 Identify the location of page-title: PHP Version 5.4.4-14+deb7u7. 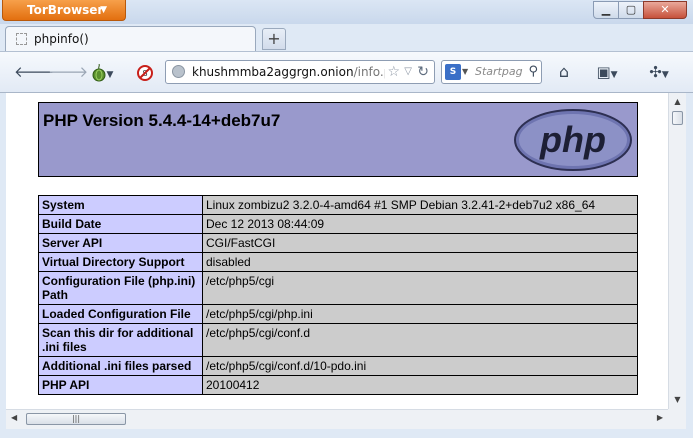
(162, 120).